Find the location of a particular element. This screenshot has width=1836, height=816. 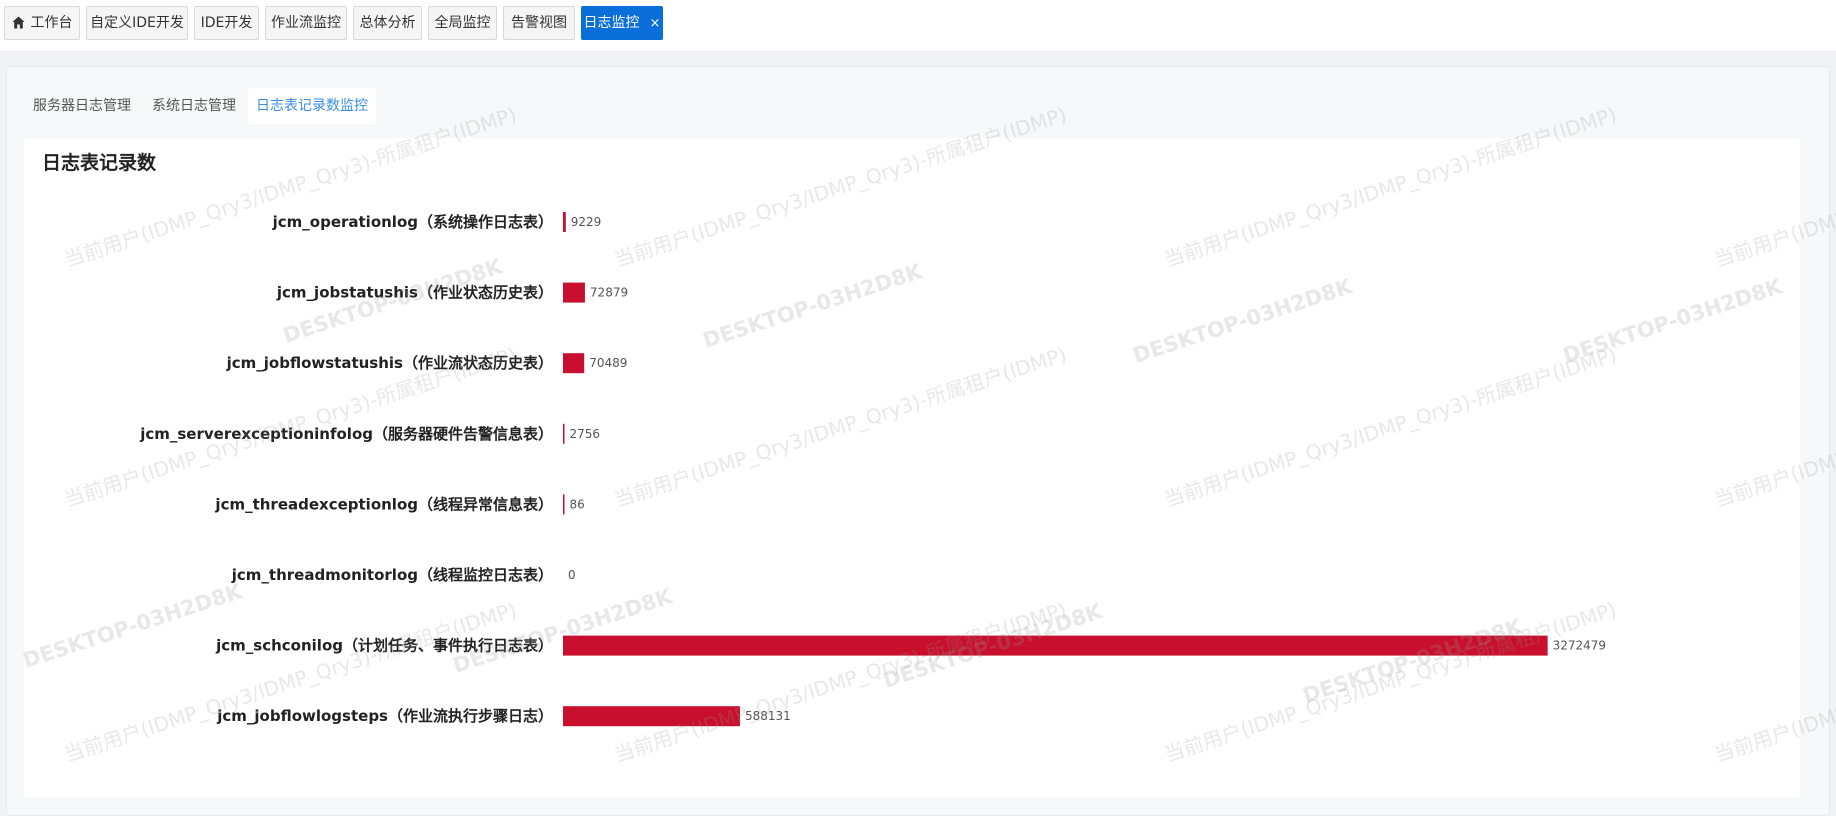

category-label: jcm_operationlog（系统操作日志表） is located at coordinates (412, 222).